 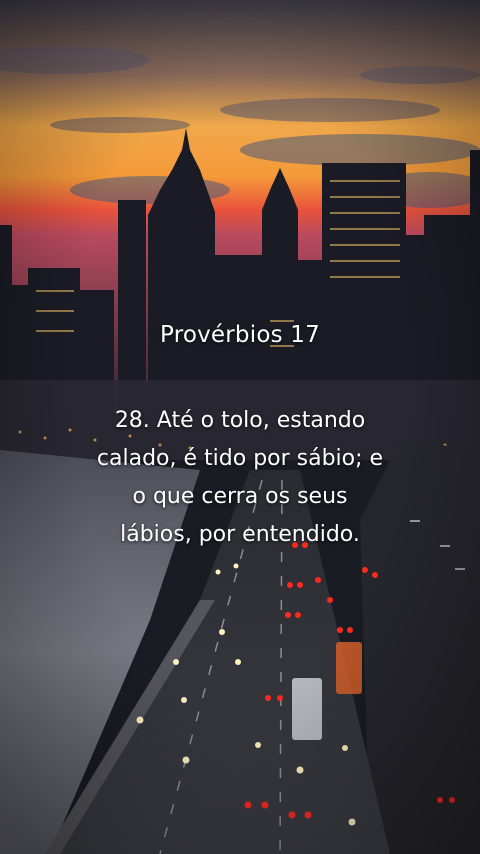 I want to click on chapter-title: Provérbios 17, so click(x=240, y=335).